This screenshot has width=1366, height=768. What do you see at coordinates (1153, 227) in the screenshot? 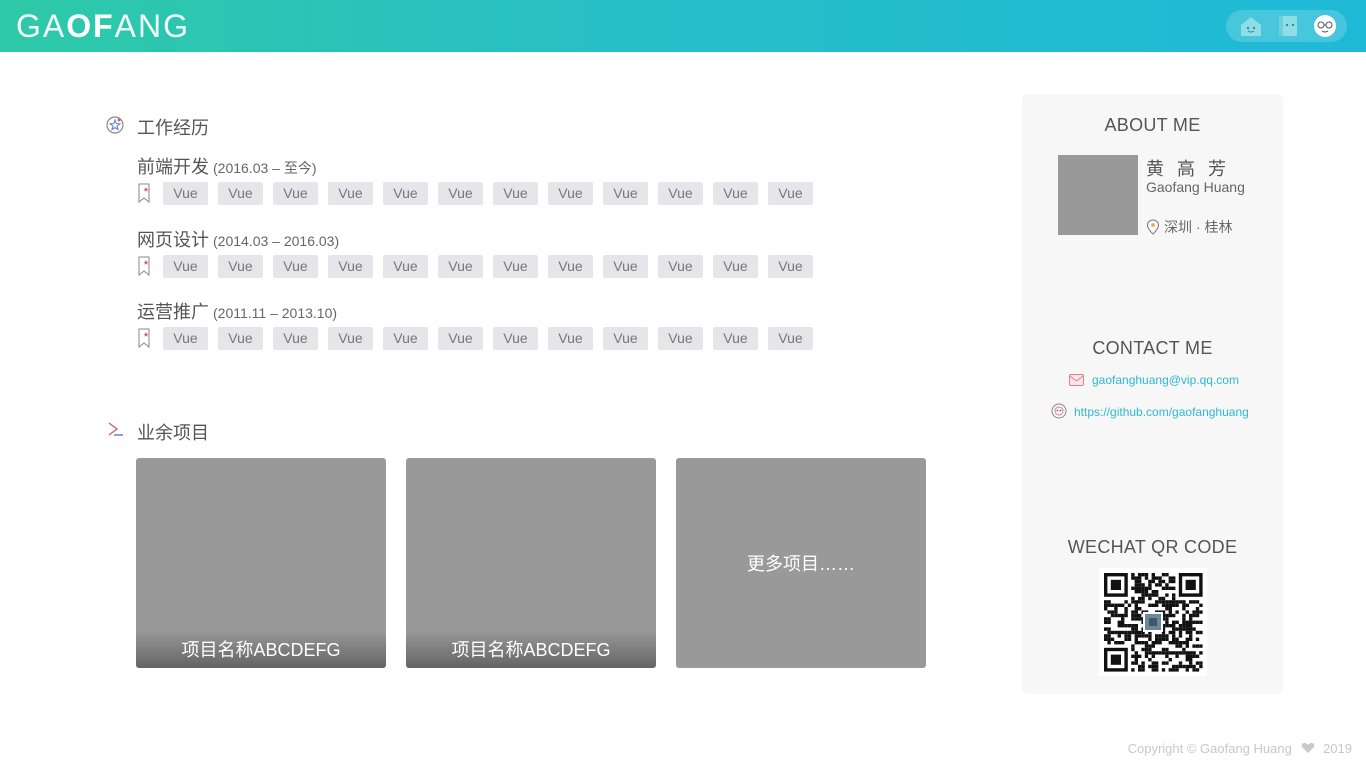
I see `location-pin-icon` at bounding box center [1153, 227].